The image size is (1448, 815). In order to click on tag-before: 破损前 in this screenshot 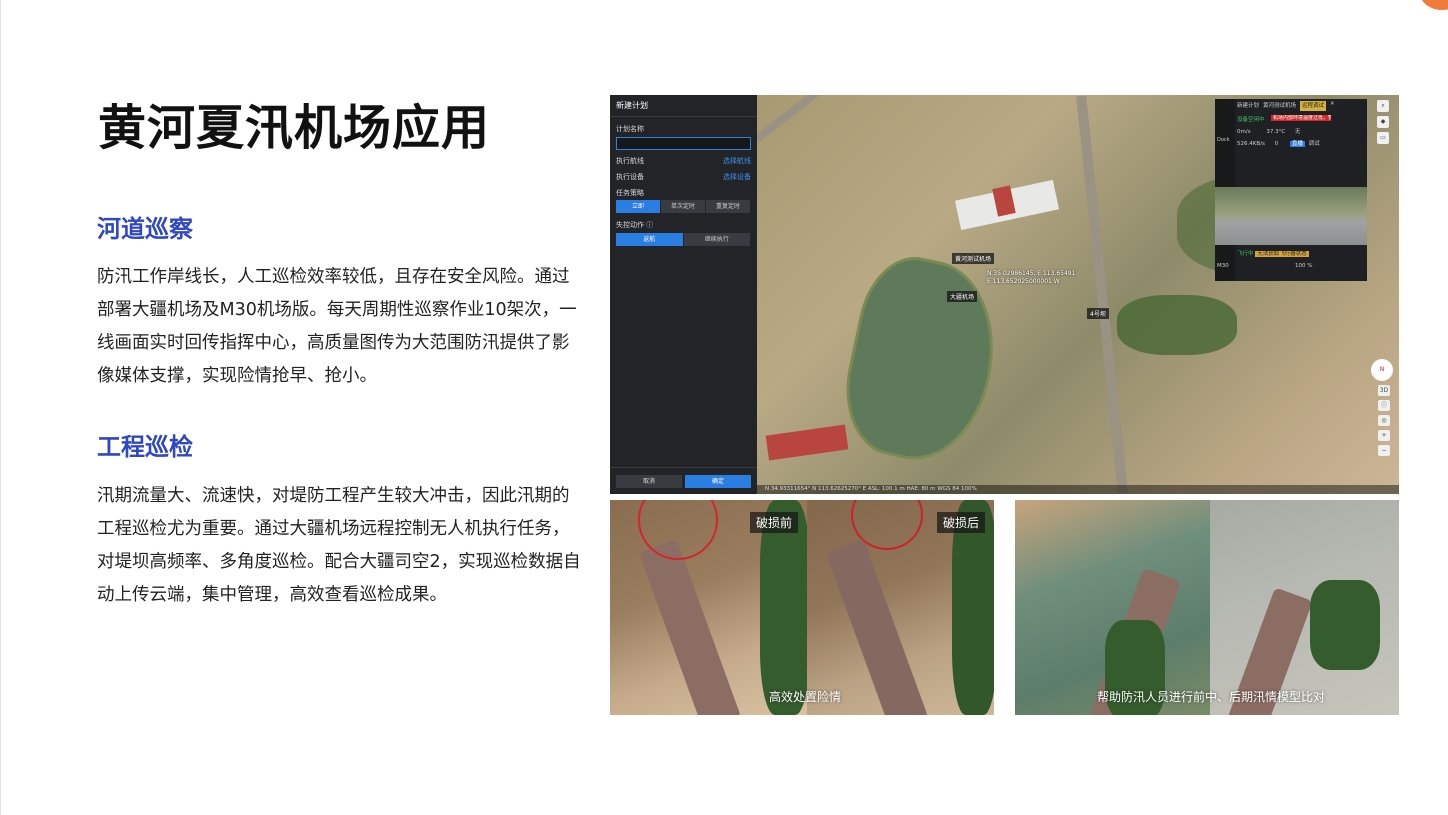, I will do `click(774, 522)`.